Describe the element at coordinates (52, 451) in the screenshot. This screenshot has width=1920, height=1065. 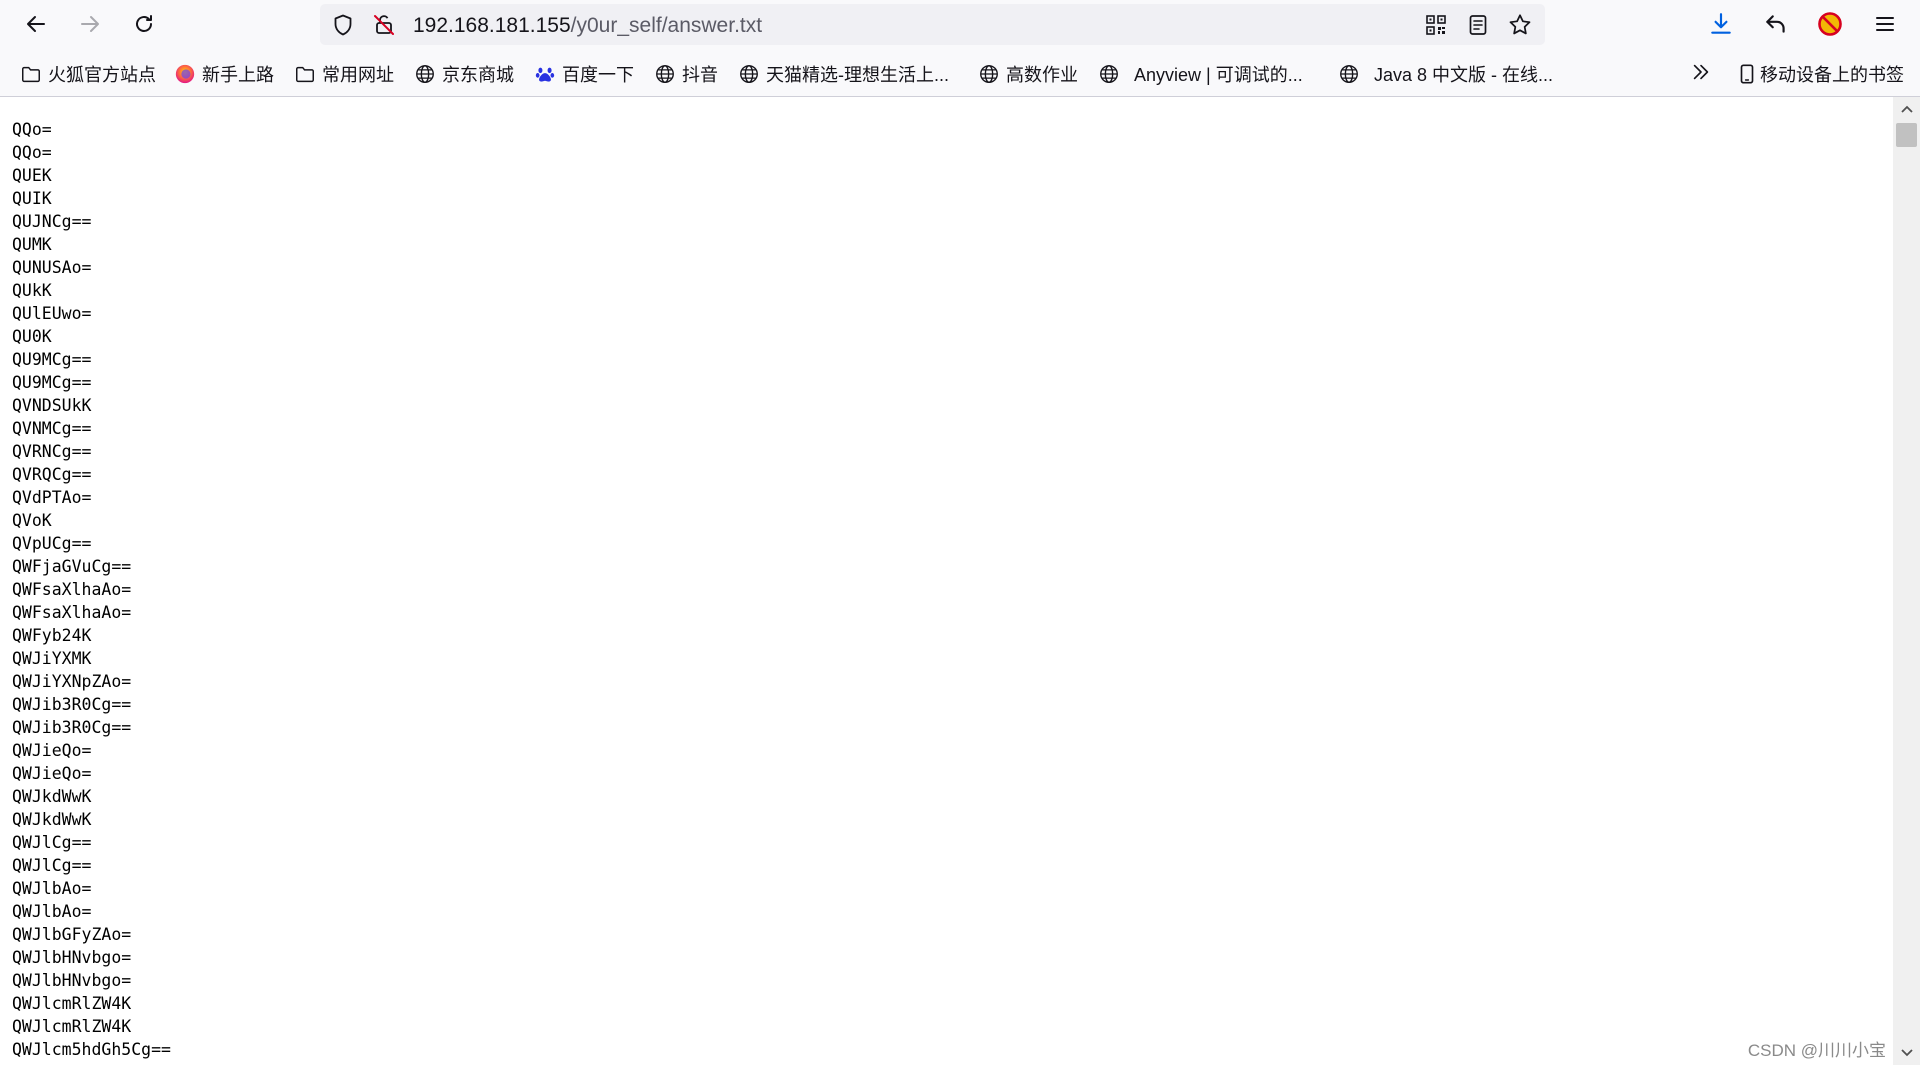
I see `file-line: QVRNCg==` at that location.